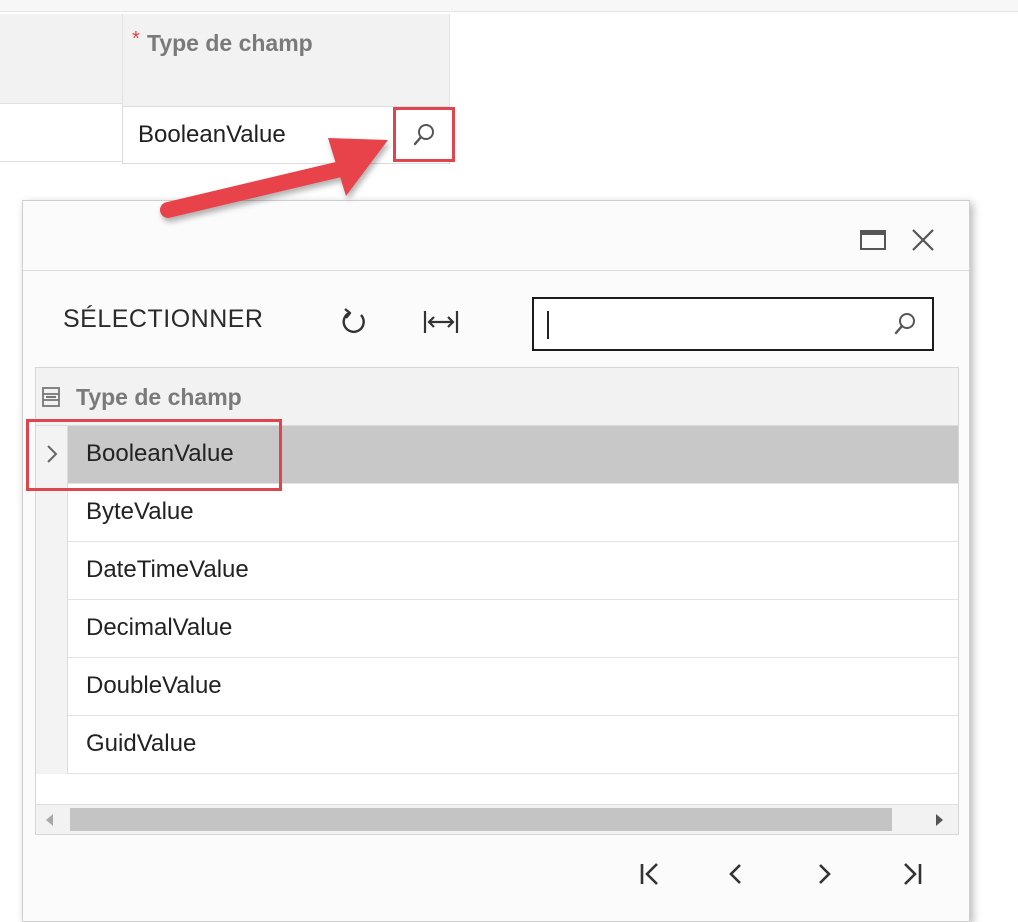 Image resolution: width=1018 pixels, height=922 pixels. I want to click on grid-empty-space, so click(497, 788).